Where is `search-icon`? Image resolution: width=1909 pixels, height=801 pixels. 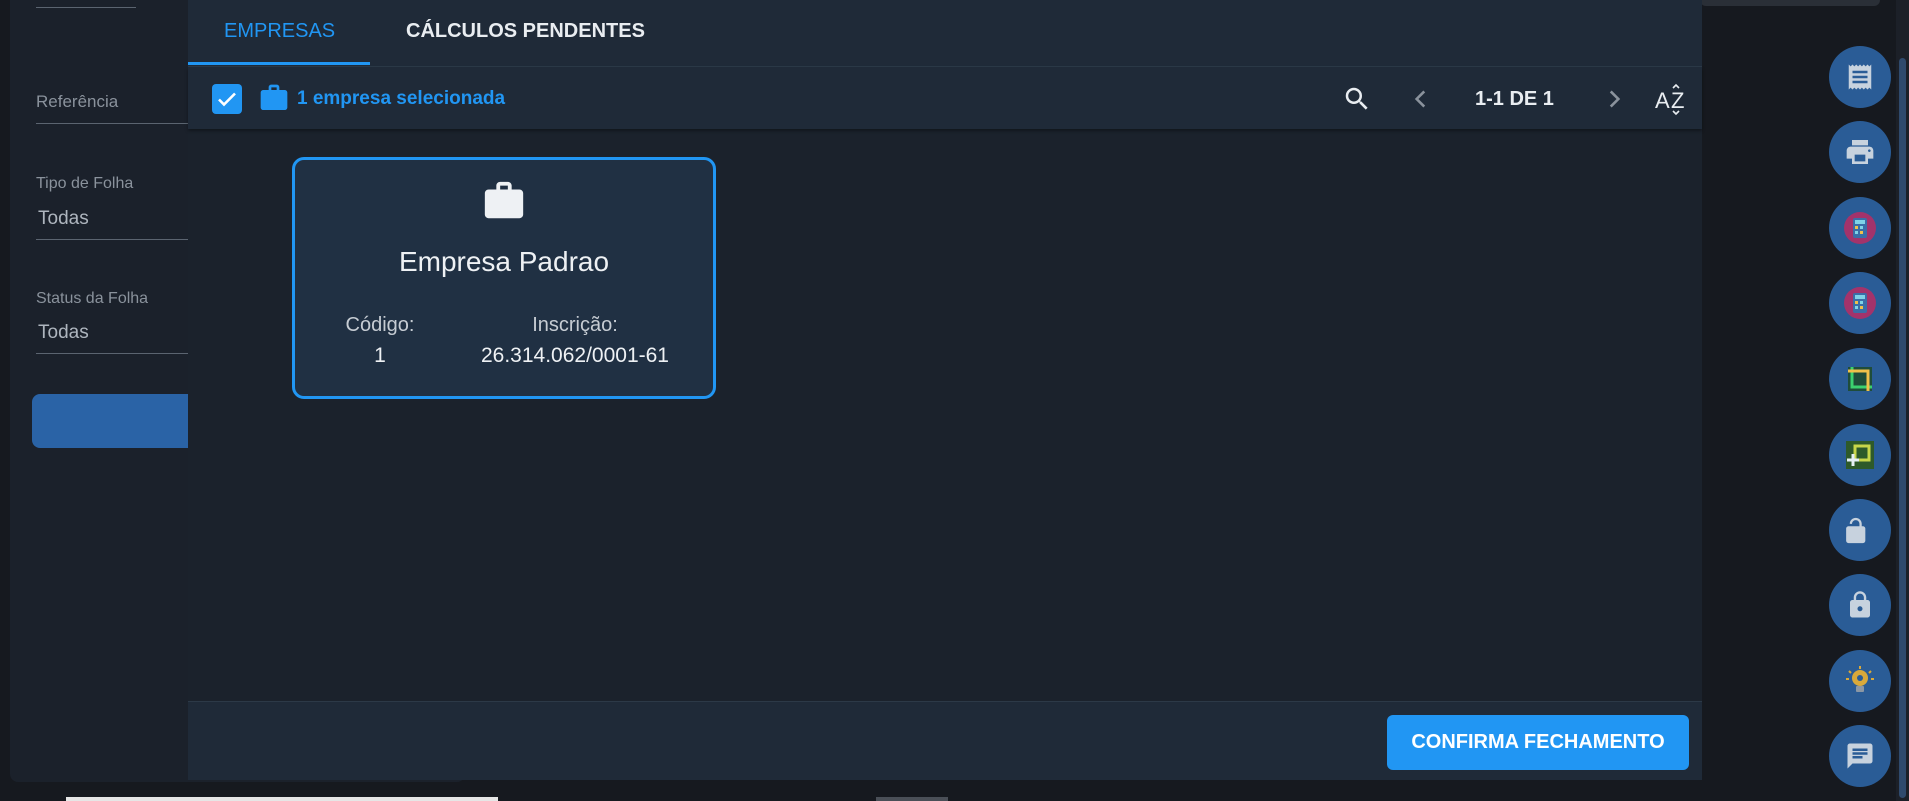 search-icon is located at coordinates (1357, 101).